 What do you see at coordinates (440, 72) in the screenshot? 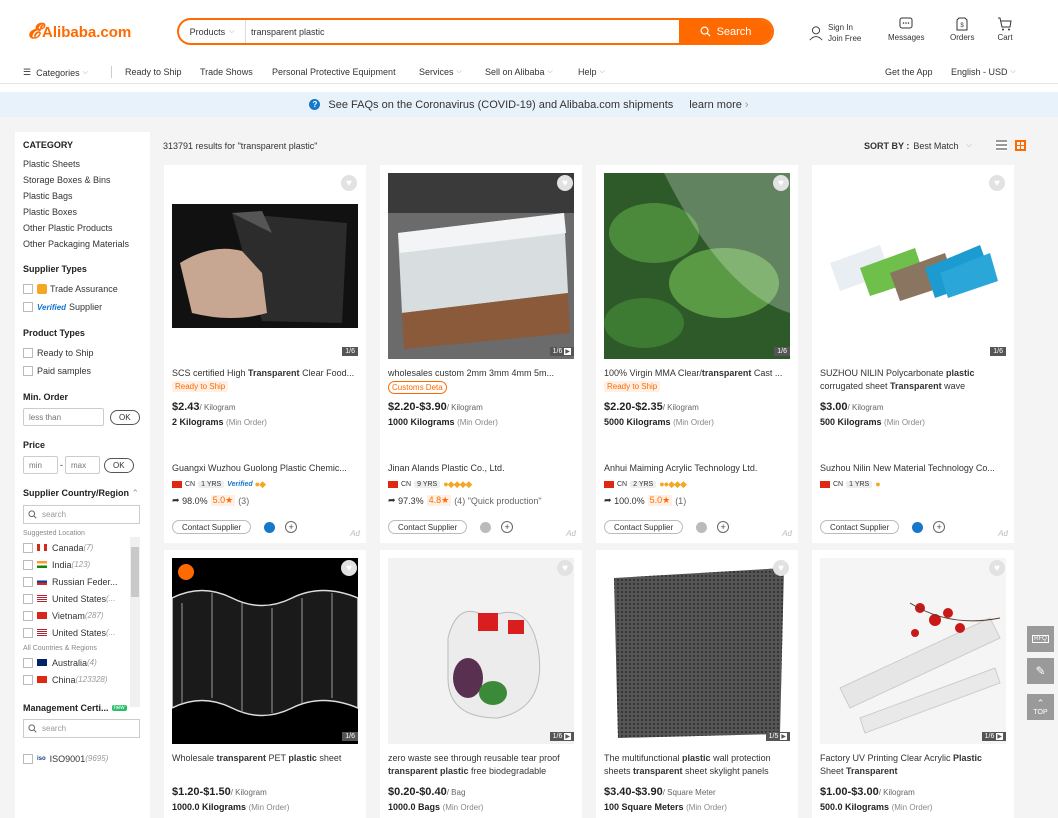
I see `nav-services: Services ⌵` at bounding box center [440, 72].